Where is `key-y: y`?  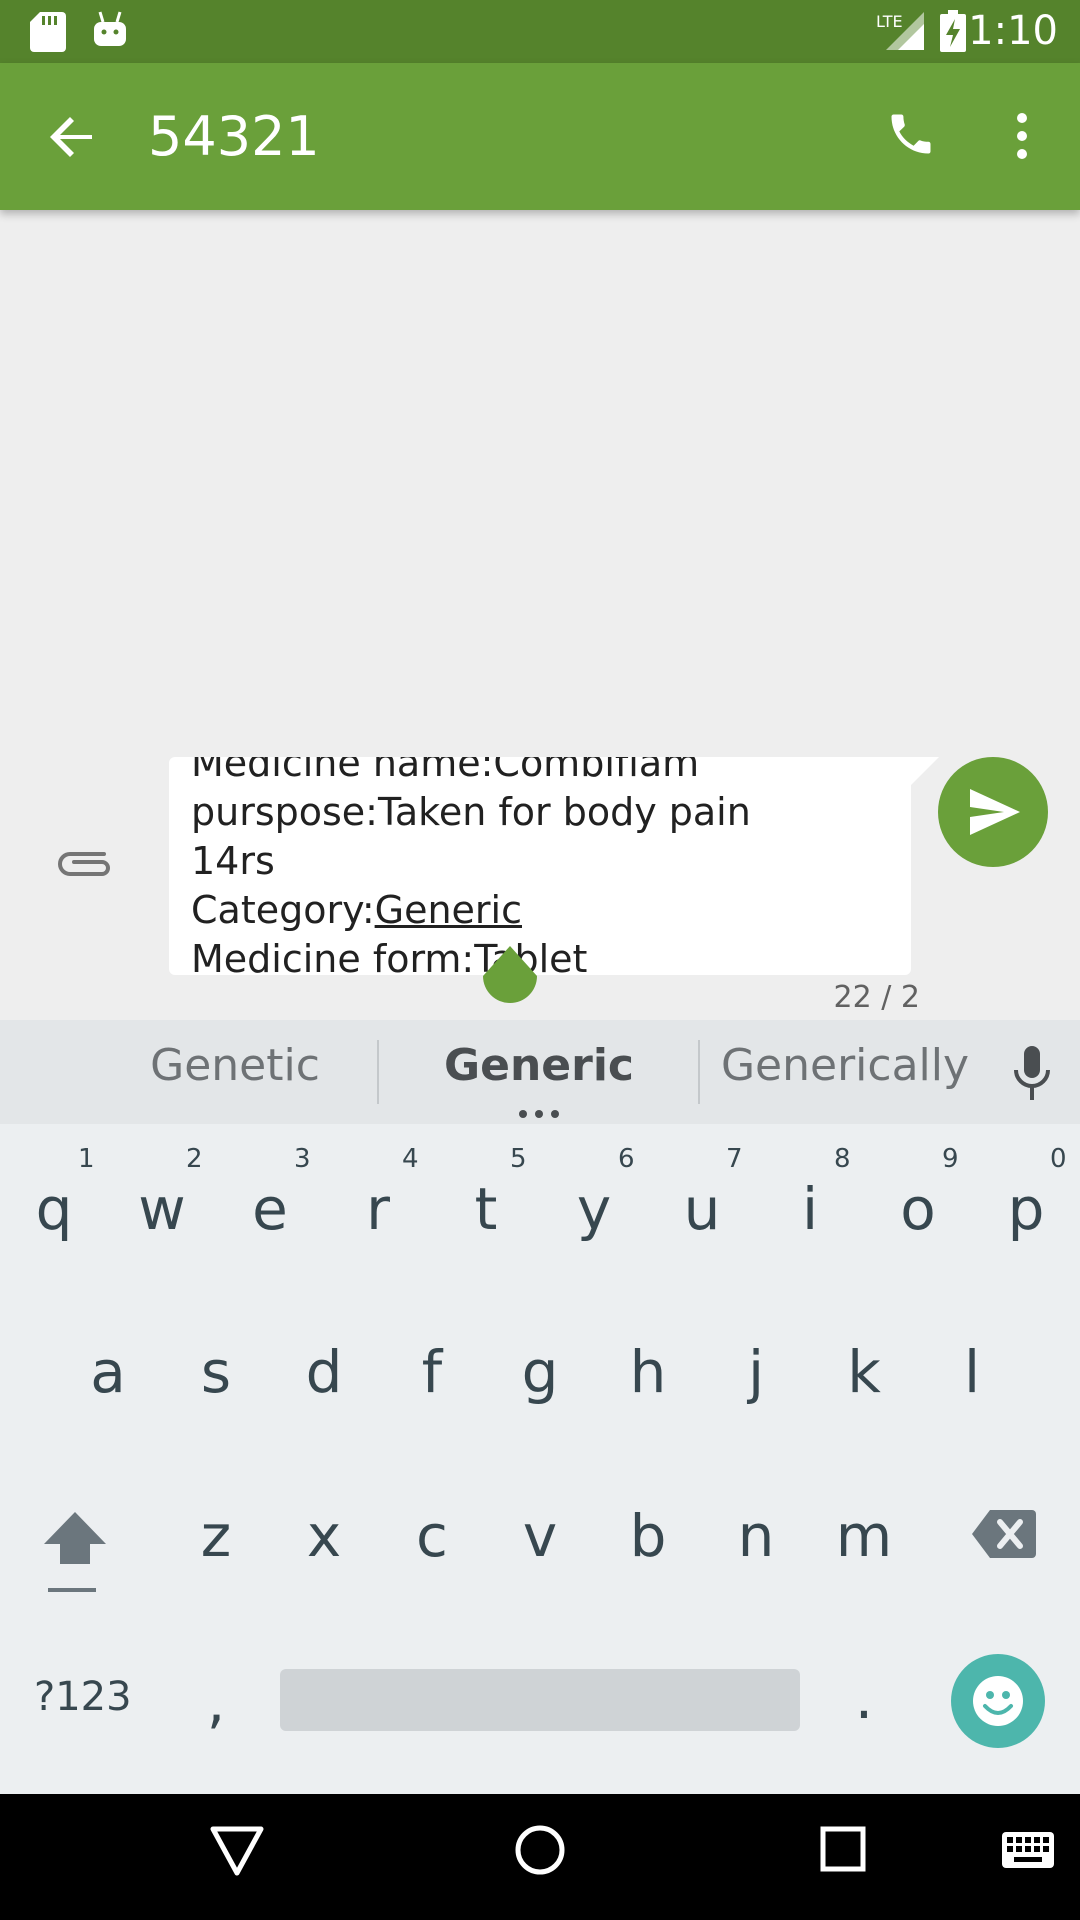 key-y: y is located at coordinates (594, 1209).